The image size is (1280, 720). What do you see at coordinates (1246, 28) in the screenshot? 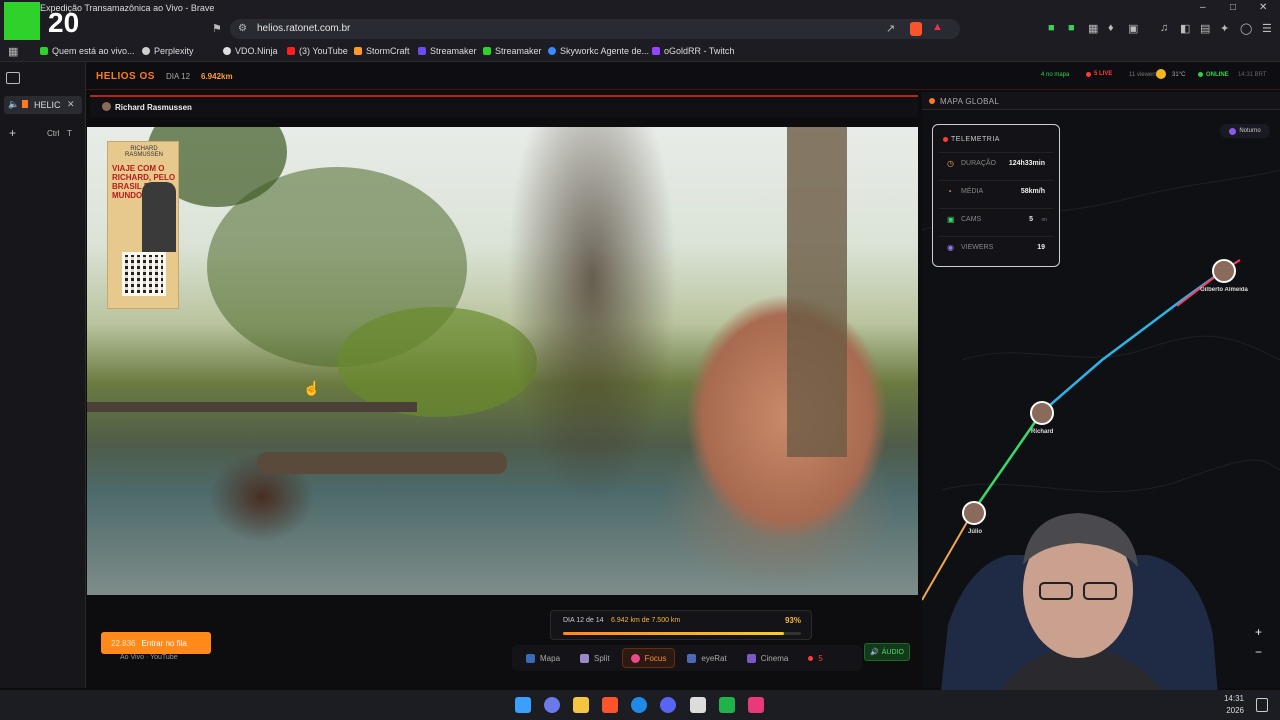
I see `vpn-icon: ◯` at bounding box center [1246, 28].